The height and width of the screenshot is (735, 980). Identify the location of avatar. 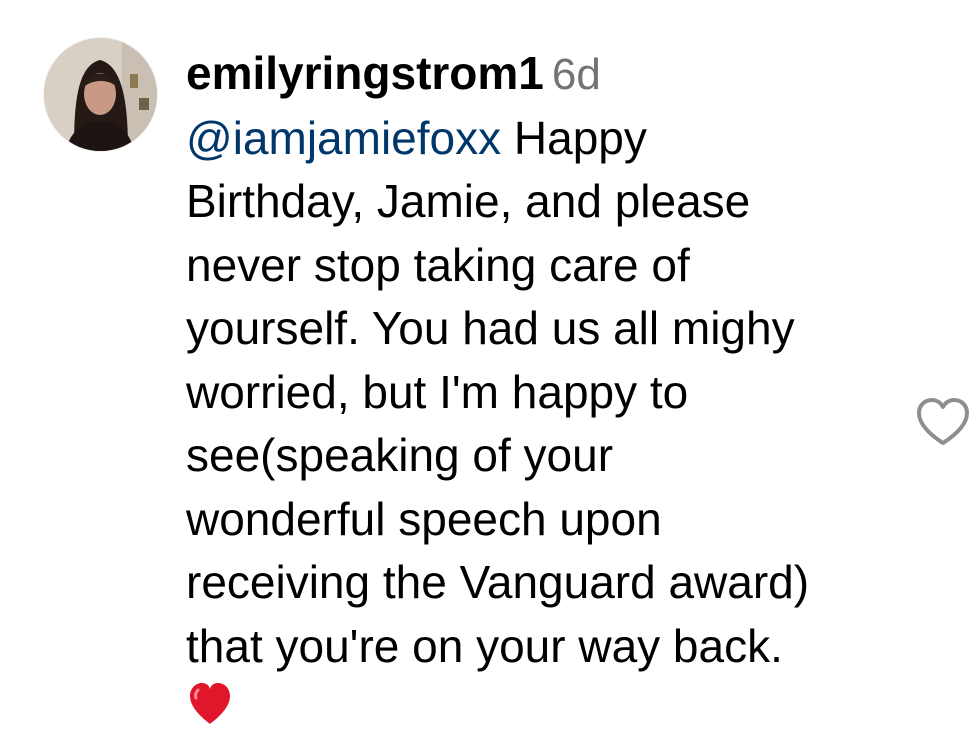
(100, 94).